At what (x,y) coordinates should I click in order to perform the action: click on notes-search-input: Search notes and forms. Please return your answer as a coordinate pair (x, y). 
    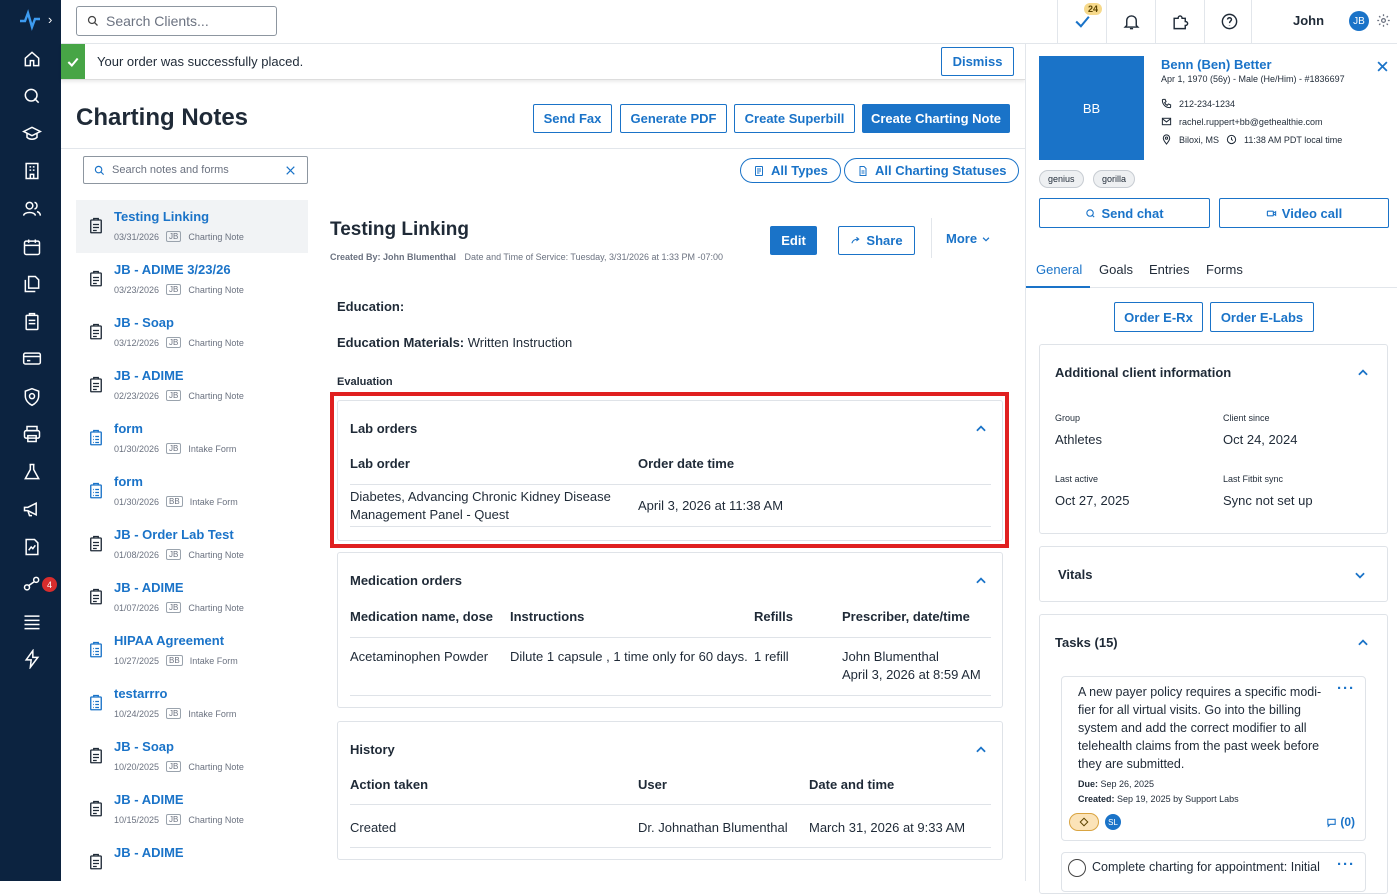
    Looking at the image, I should click on (195, 170).